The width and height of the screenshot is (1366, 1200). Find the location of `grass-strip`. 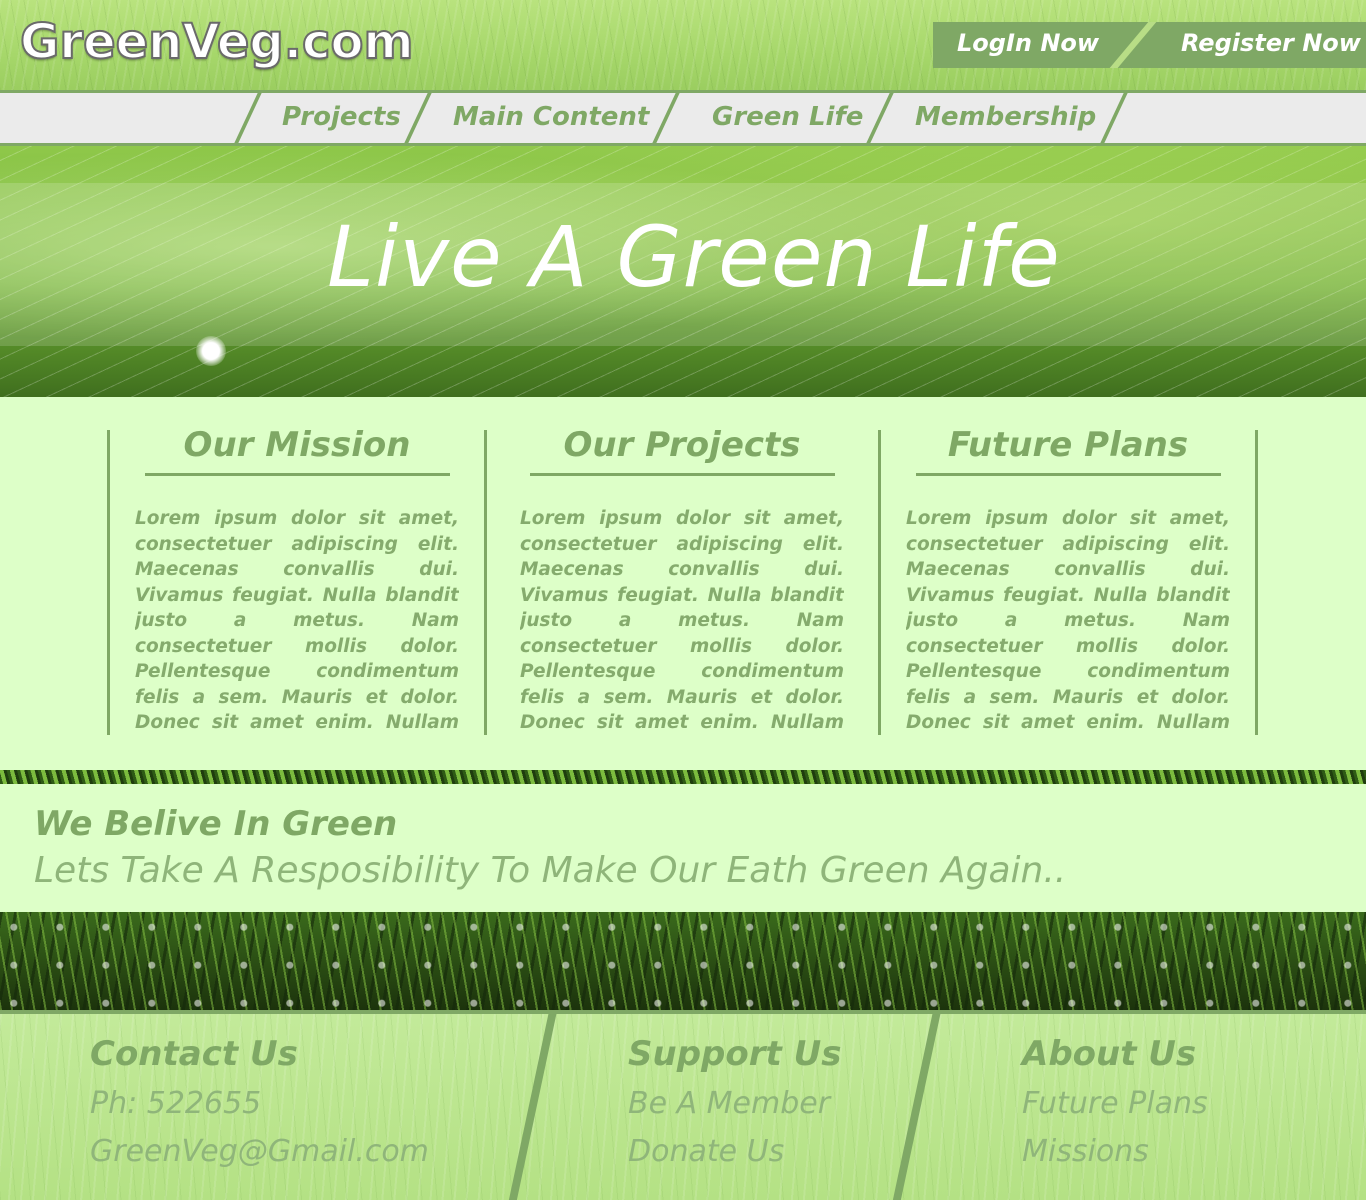

grass-strip is located at coordinates (683, 777).